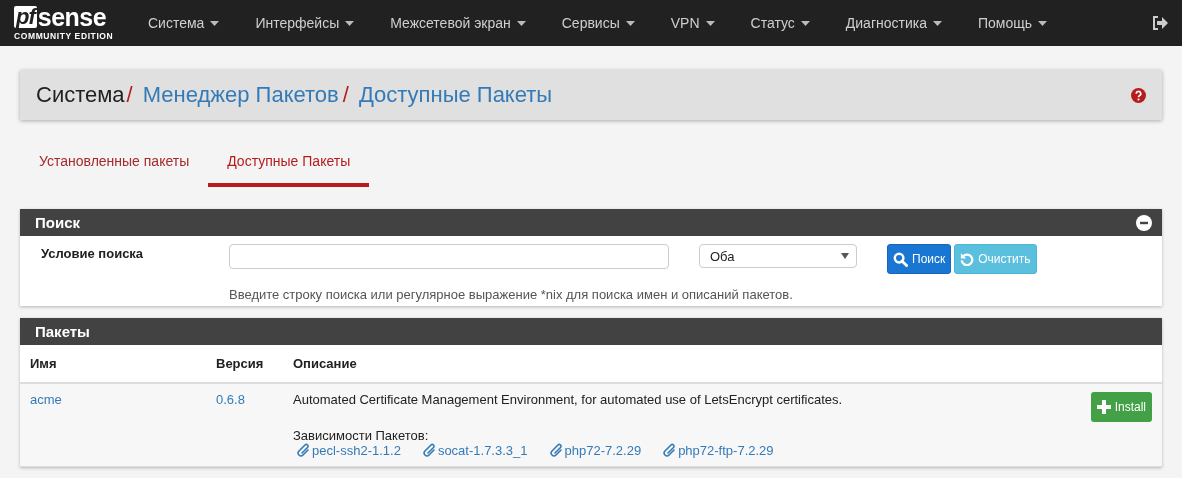  Describe the element at coordinates (718, 450) in the screenshot. I see `dependency-link: php72-ftp-7.2.29` at that location.